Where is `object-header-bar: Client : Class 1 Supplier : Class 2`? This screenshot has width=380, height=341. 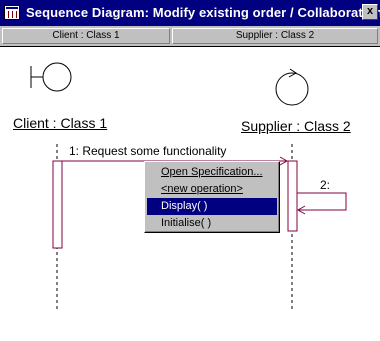 object-header-bar: Client : Class 1 Supplier : Class 2 is located at coordinates (190, 36).